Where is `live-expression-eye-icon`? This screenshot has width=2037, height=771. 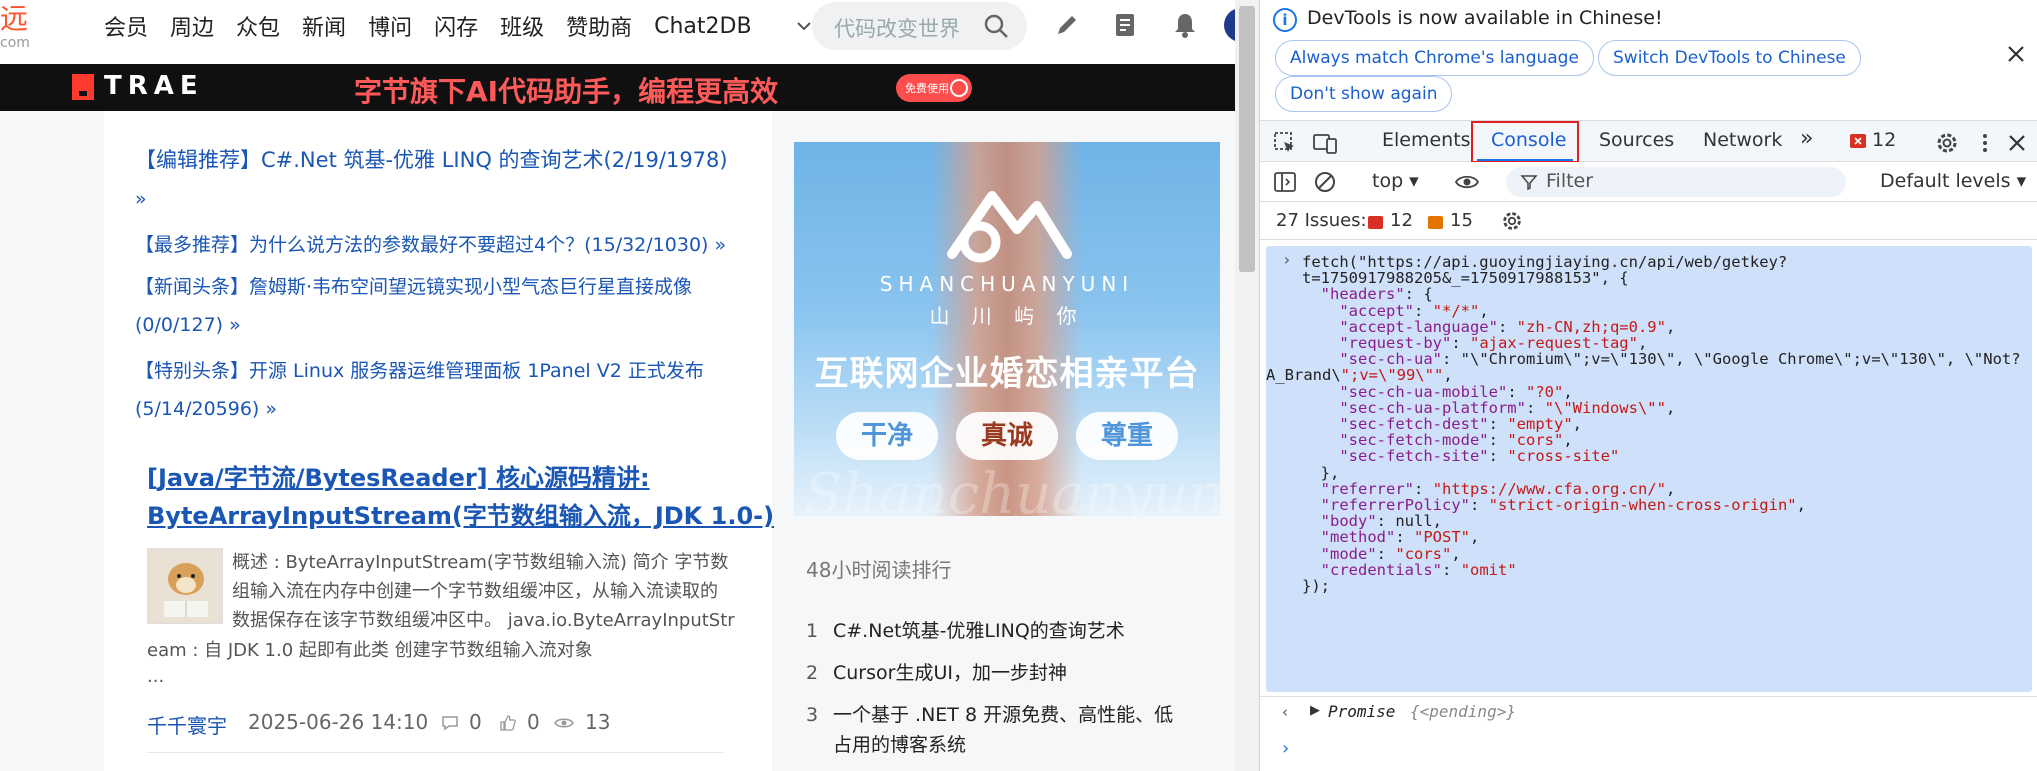
live-expression-eye-icon is located at coordinates (1467, 182).